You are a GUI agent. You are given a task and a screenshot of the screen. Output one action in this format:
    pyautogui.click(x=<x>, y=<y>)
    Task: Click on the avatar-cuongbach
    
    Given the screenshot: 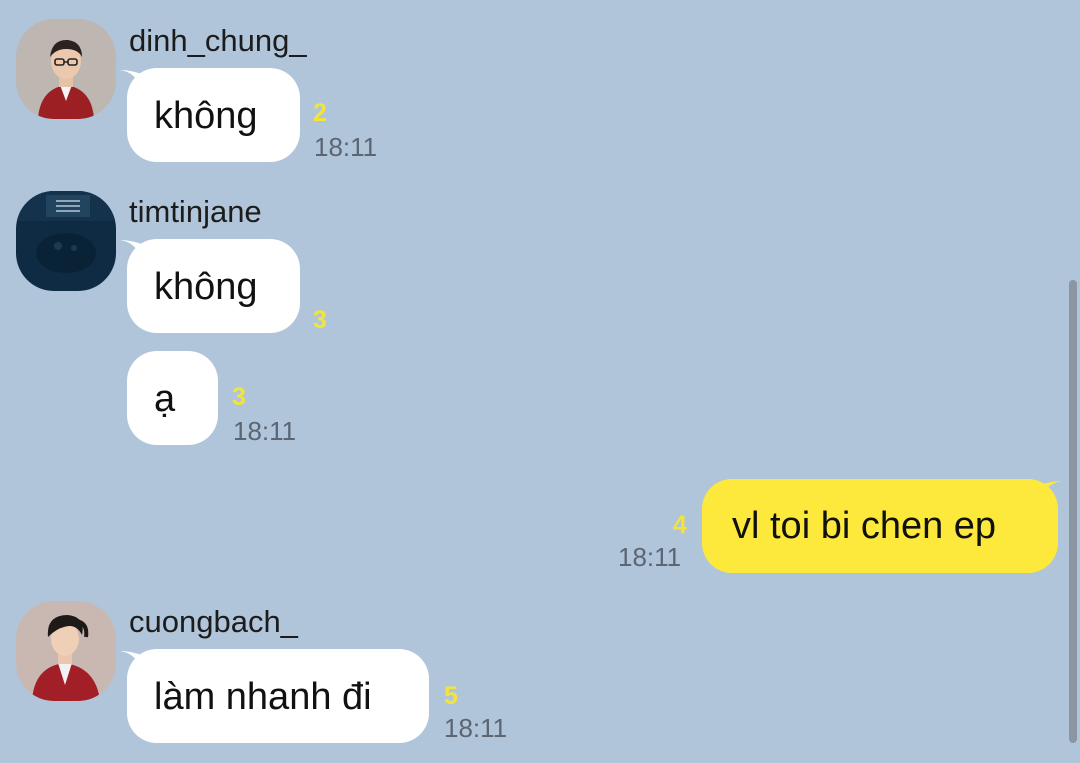 What is the action you would take?
    pyautogui.click(x=66, y=651)
    